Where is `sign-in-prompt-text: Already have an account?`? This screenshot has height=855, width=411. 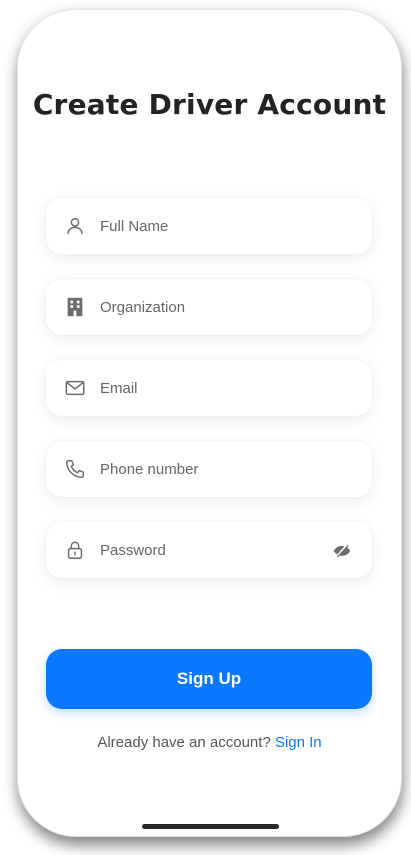
sign-in-prompt-text: Already have an account? is located at coordinates (184, 742).